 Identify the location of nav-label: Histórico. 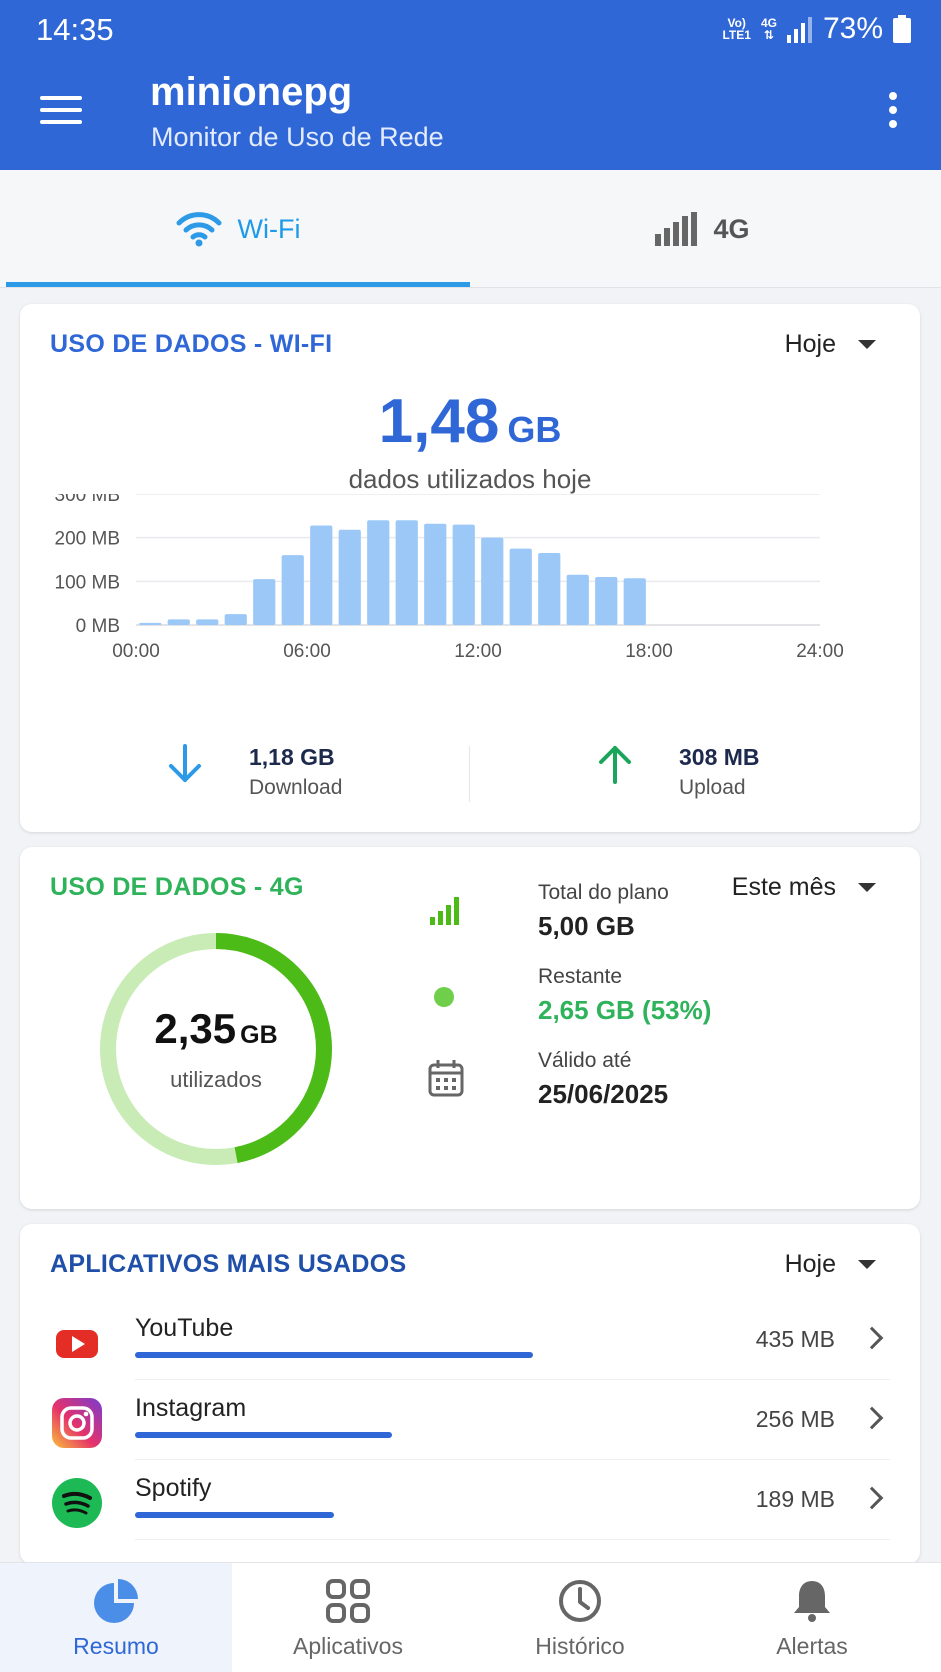
(580, 1646).